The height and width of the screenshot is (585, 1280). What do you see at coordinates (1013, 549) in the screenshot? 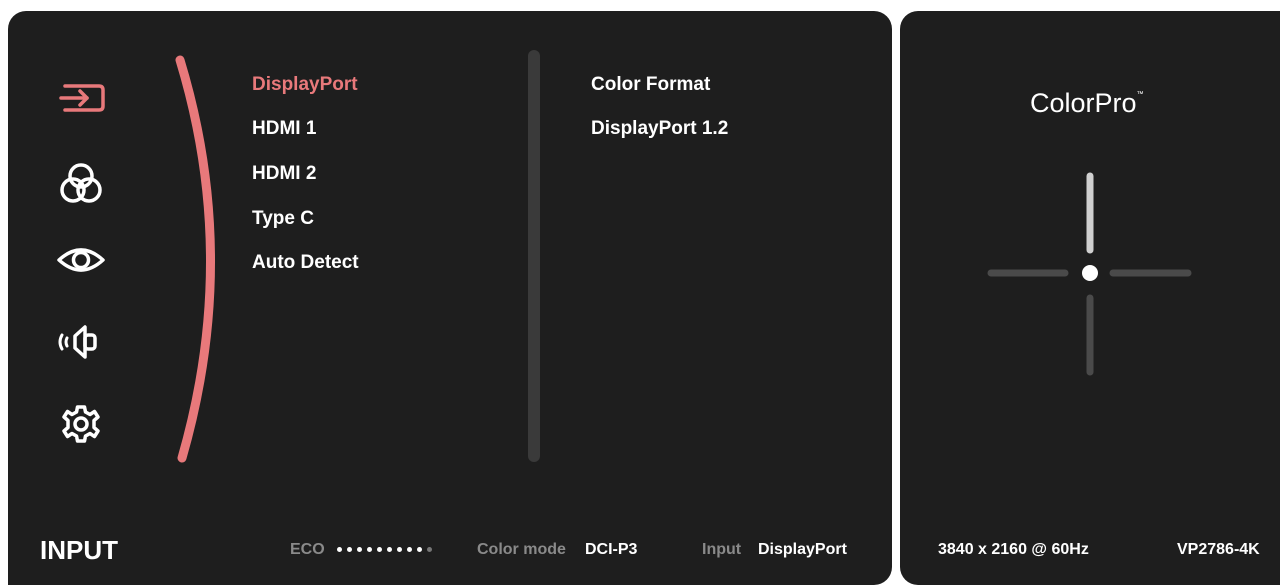
I see `resolution-info: 3840 x 2160 @ 60Hz` at bounding box center [1013, 549].